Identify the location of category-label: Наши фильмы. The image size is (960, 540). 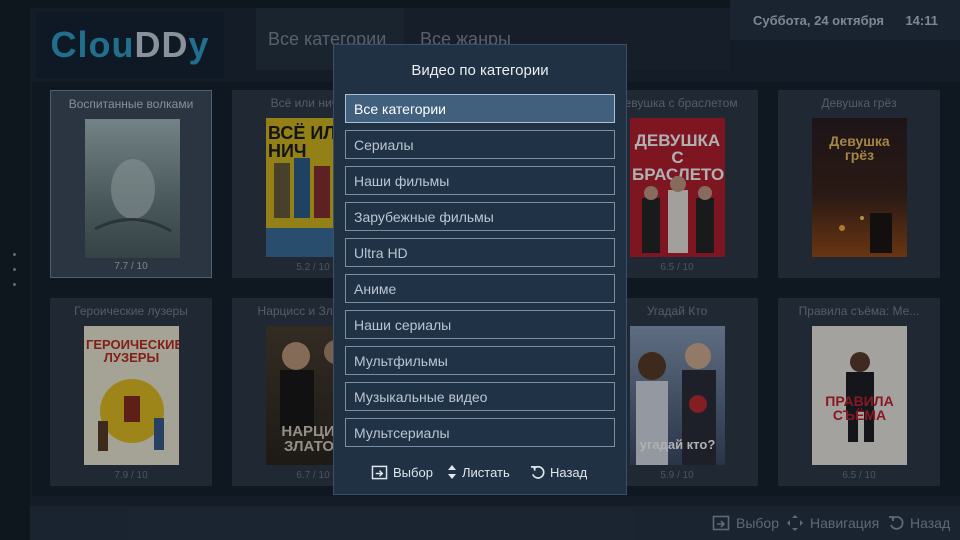
(402, 180).